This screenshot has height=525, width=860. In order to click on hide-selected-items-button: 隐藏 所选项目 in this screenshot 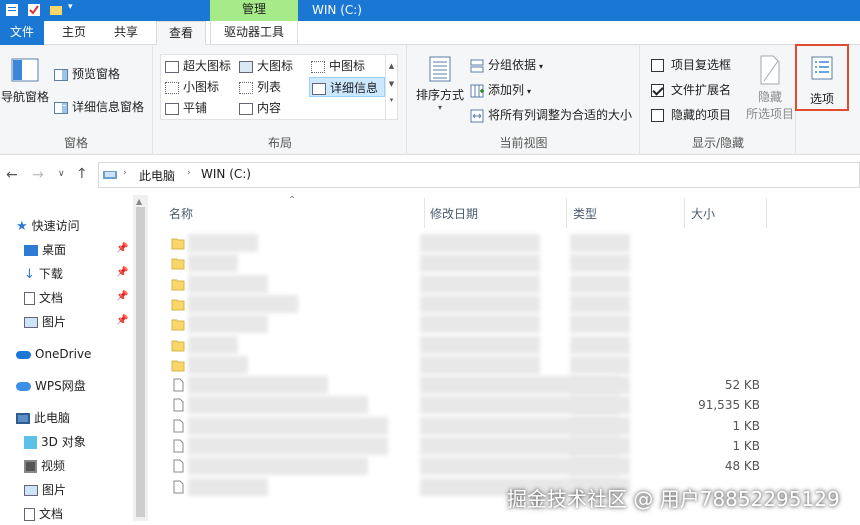, I will do `click(770, 88)`.